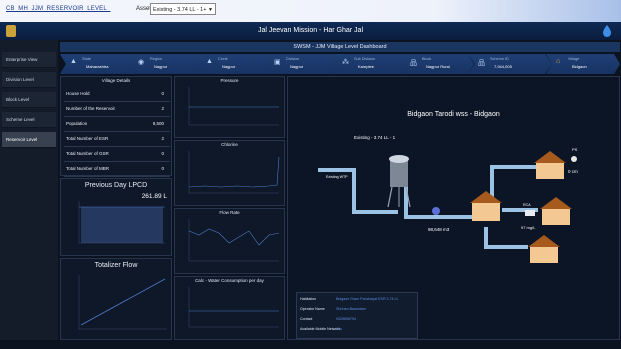  What do you see at coordinates (234, 172) in the screenshot?
I see `chlorine-chart` at bounding box center [234, 172].